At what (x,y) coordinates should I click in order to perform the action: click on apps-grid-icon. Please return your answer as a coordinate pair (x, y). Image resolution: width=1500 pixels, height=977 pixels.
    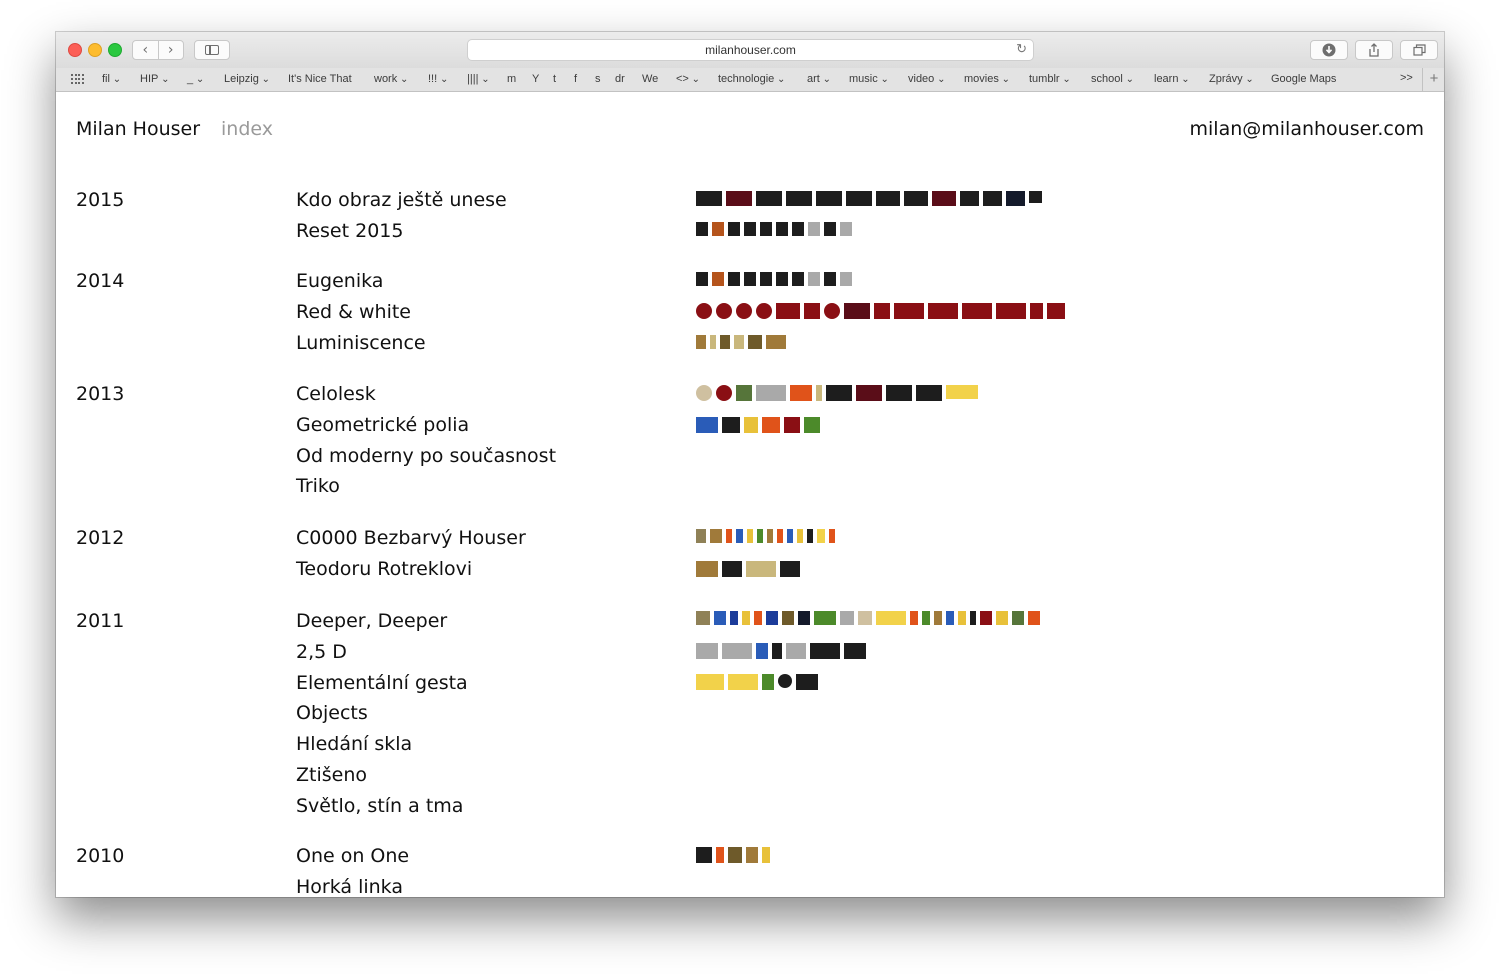
    Looking at the image, I should click on (77, 79).